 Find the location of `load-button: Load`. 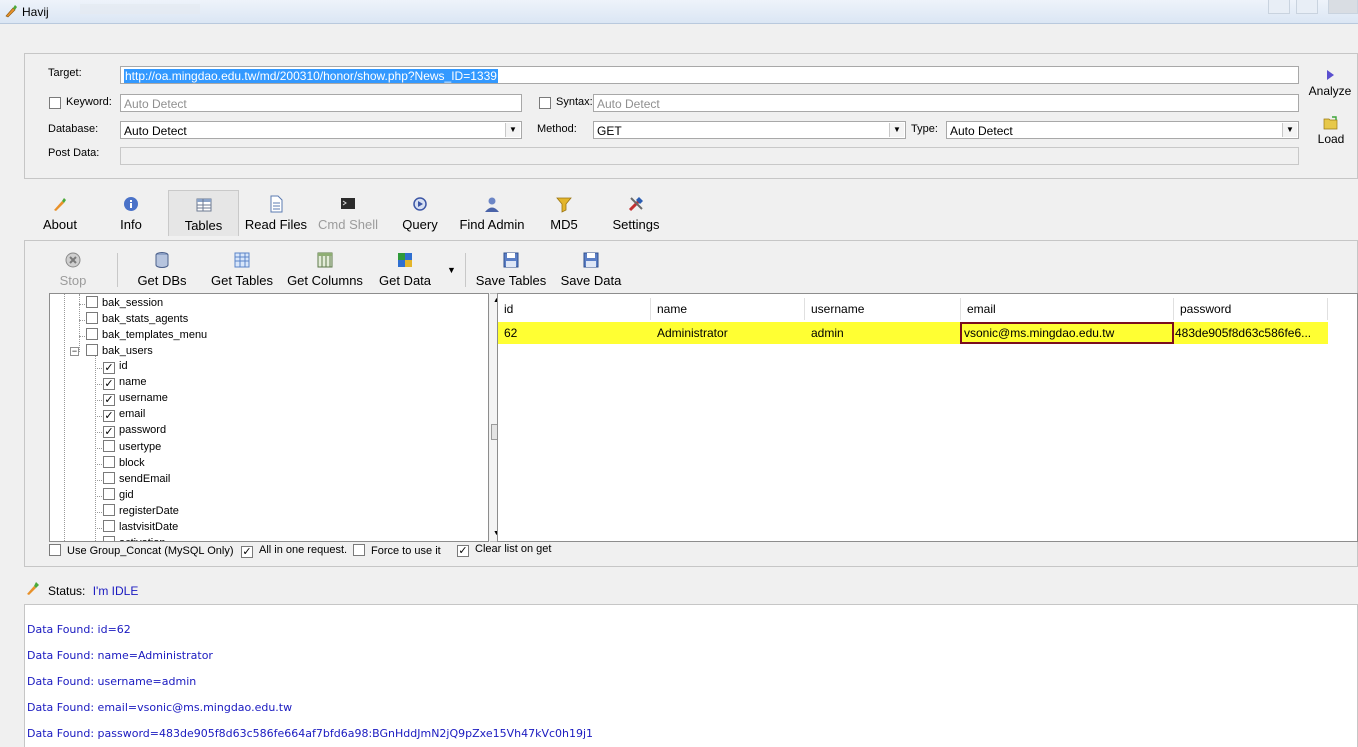

load-button: Load is located at coordinates (1331, 131).